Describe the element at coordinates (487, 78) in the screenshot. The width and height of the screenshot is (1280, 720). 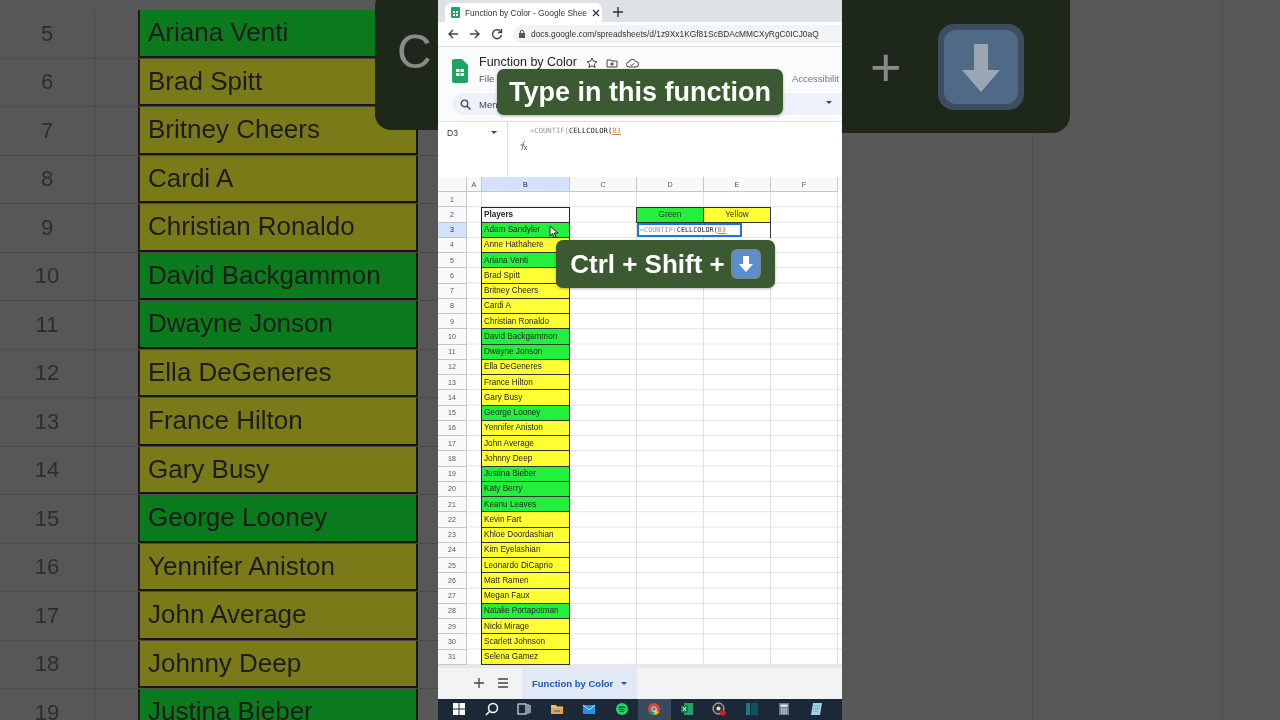
I see `menu-item: File` at that location.